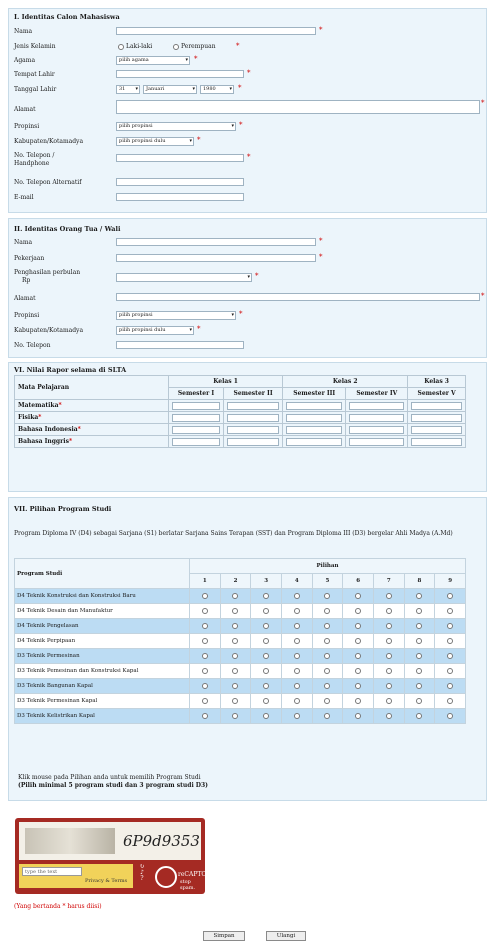 Image resolution: width=493 pixels, height=943 pixels. What do you see at coordinates (224, 936) in the screenshot?
I see `submit-button: Simpan` at bounding box center [224, 936].